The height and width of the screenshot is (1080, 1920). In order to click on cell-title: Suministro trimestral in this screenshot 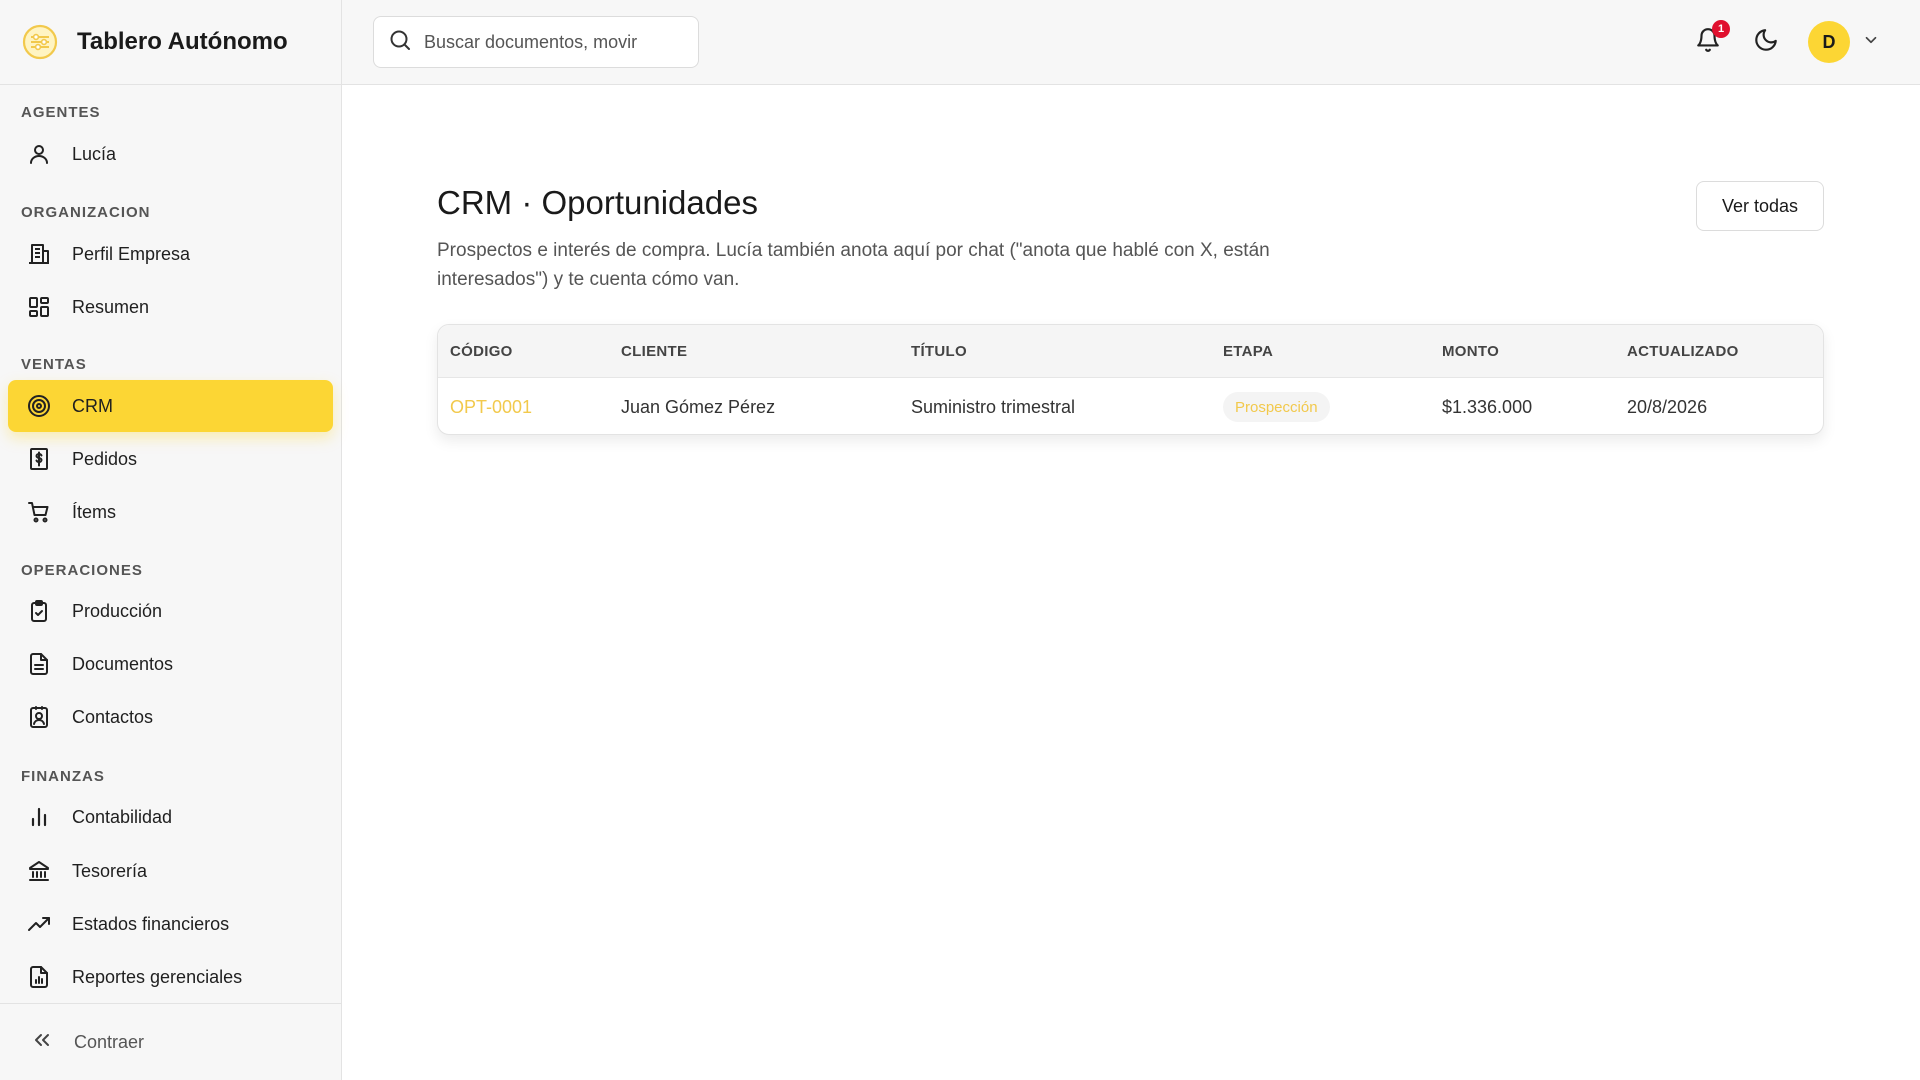, I will do `click(993, 407)`.